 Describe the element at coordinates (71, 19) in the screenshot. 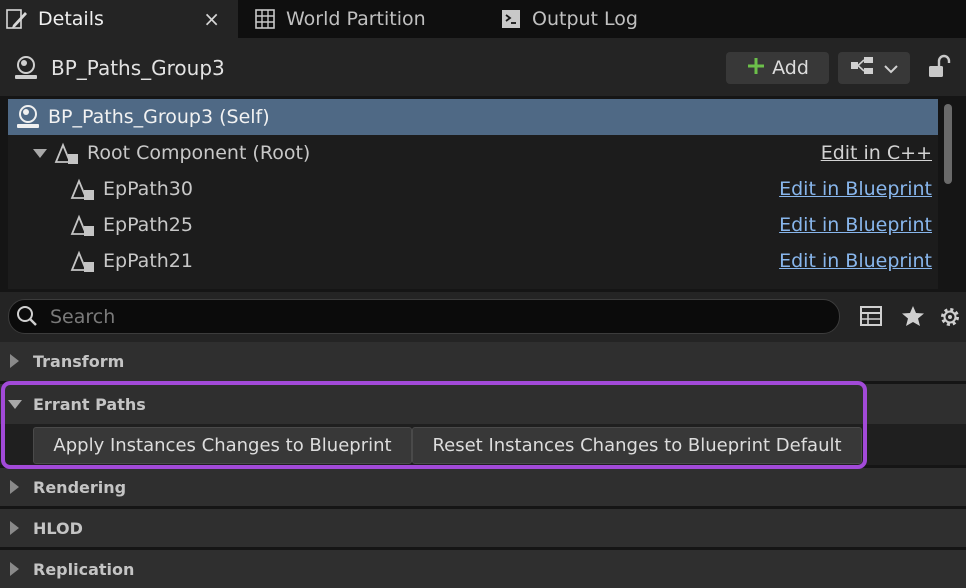

I see `tab-label: Details` at that location.